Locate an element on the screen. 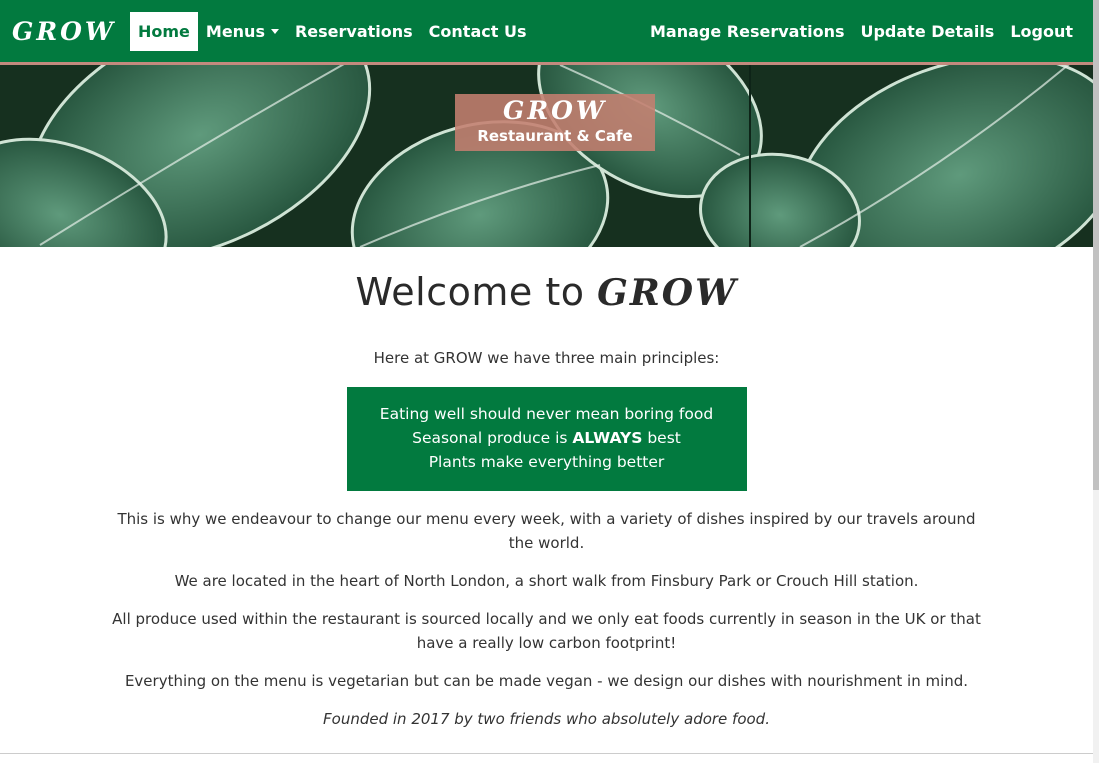  welcome-brand: GROW is located at coordinates (667, 293).